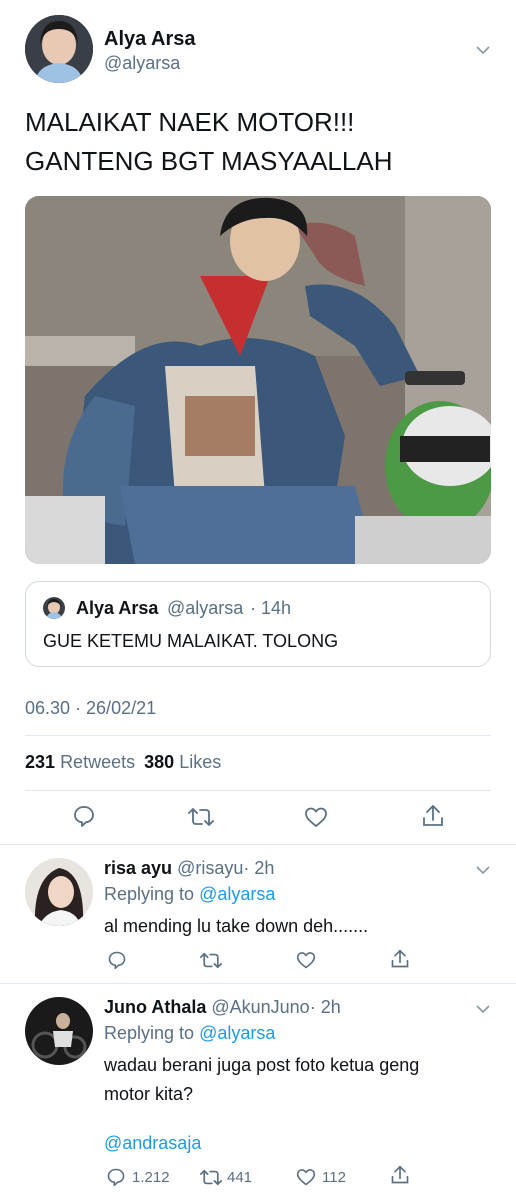 Image resolution: width=516 pixels, height=1200 pixels. Describe the element at coordinates (59, 49) in the screenshot. I see `author-avatar` at that location.